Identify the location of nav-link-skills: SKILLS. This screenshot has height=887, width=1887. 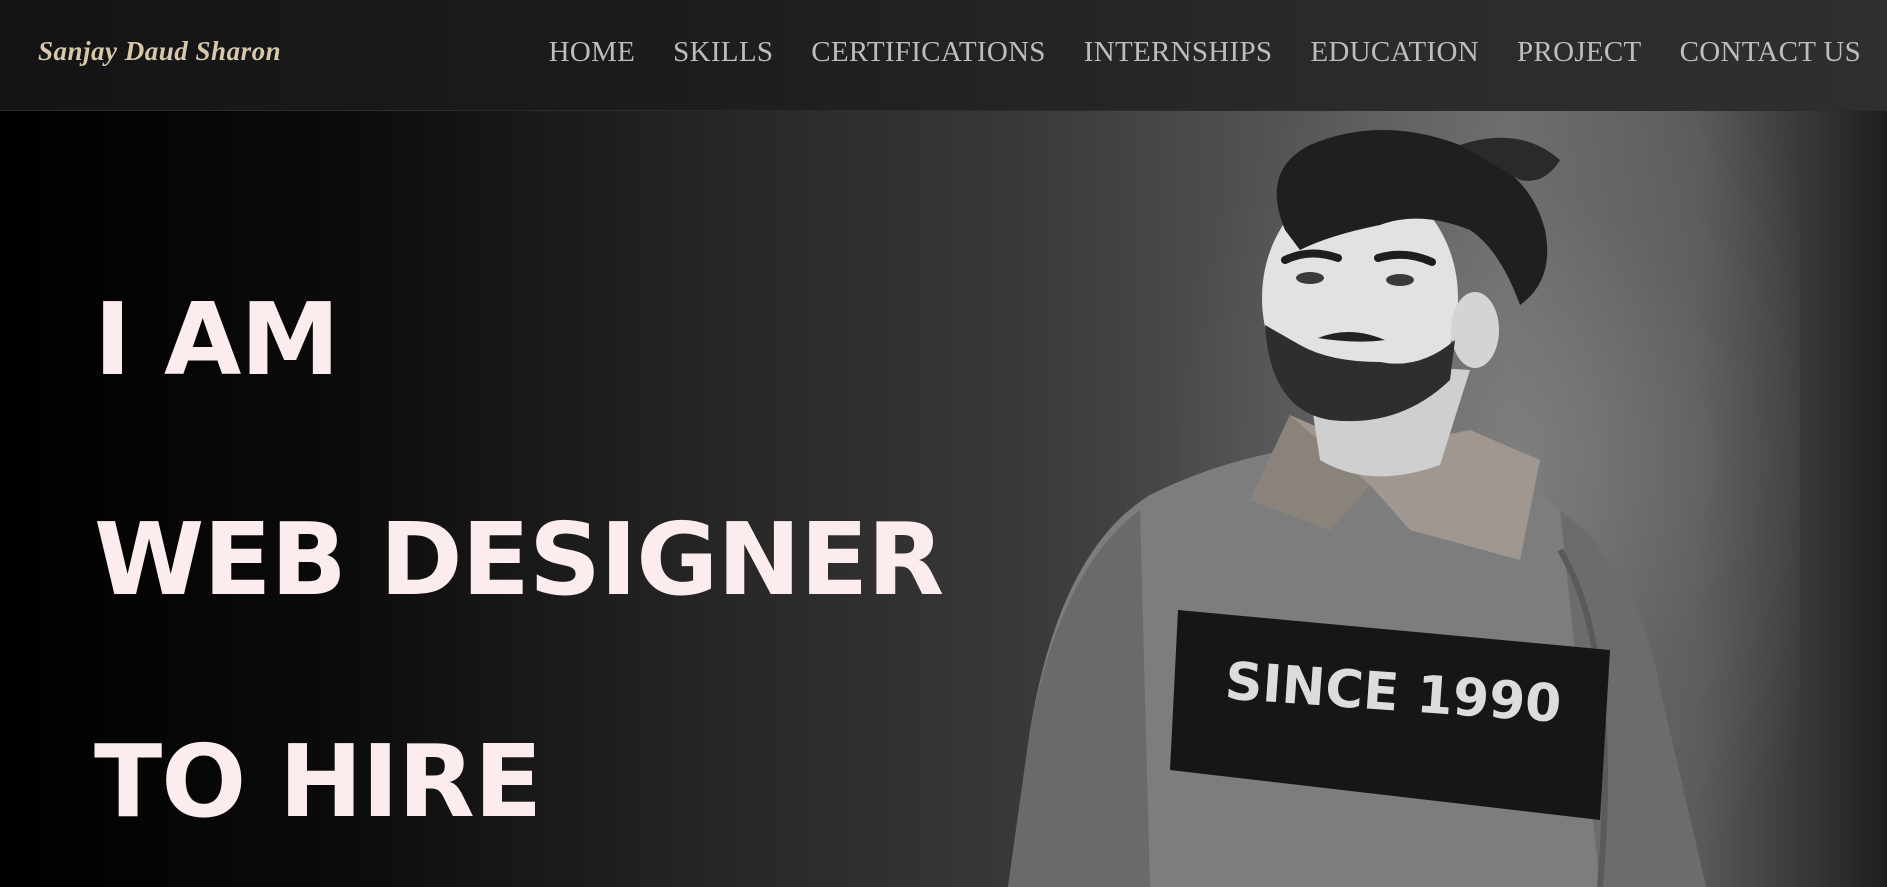
(723, 52).